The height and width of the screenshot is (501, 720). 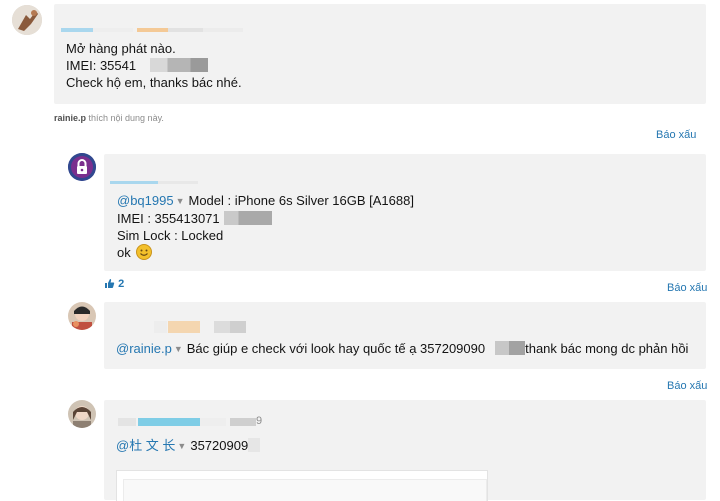 I want to click on mention-link: @rainie.p, so click(x=144, y=348).